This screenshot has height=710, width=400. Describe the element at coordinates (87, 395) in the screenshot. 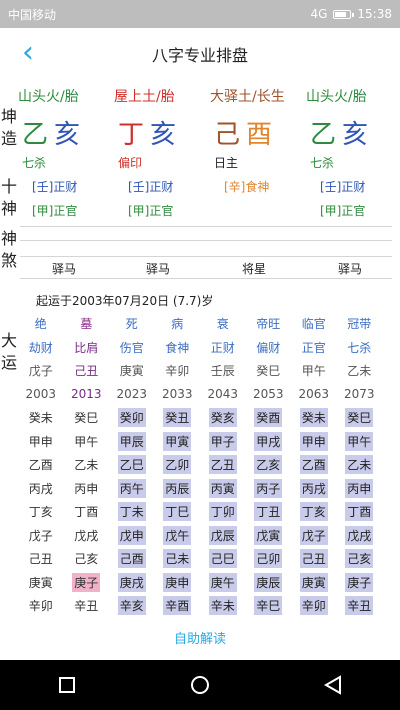

I see `dayun-year-row-cell: 2013` at that location.